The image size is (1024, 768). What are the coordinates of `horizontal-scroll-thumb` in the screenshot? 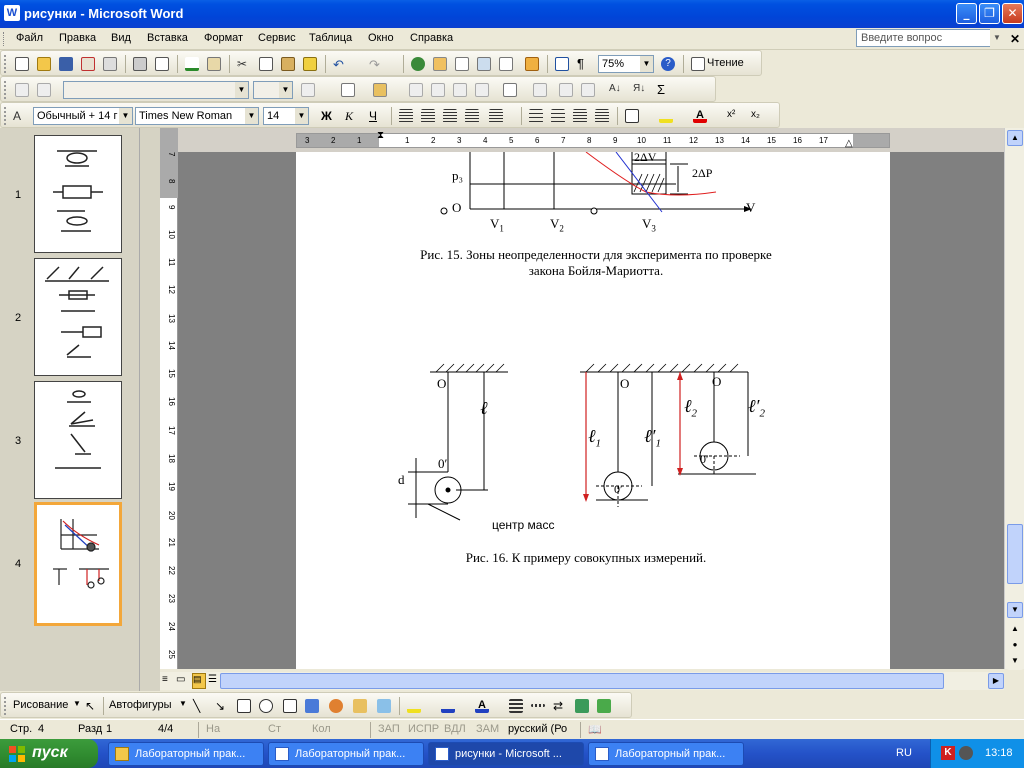 It's located at (582, 681).